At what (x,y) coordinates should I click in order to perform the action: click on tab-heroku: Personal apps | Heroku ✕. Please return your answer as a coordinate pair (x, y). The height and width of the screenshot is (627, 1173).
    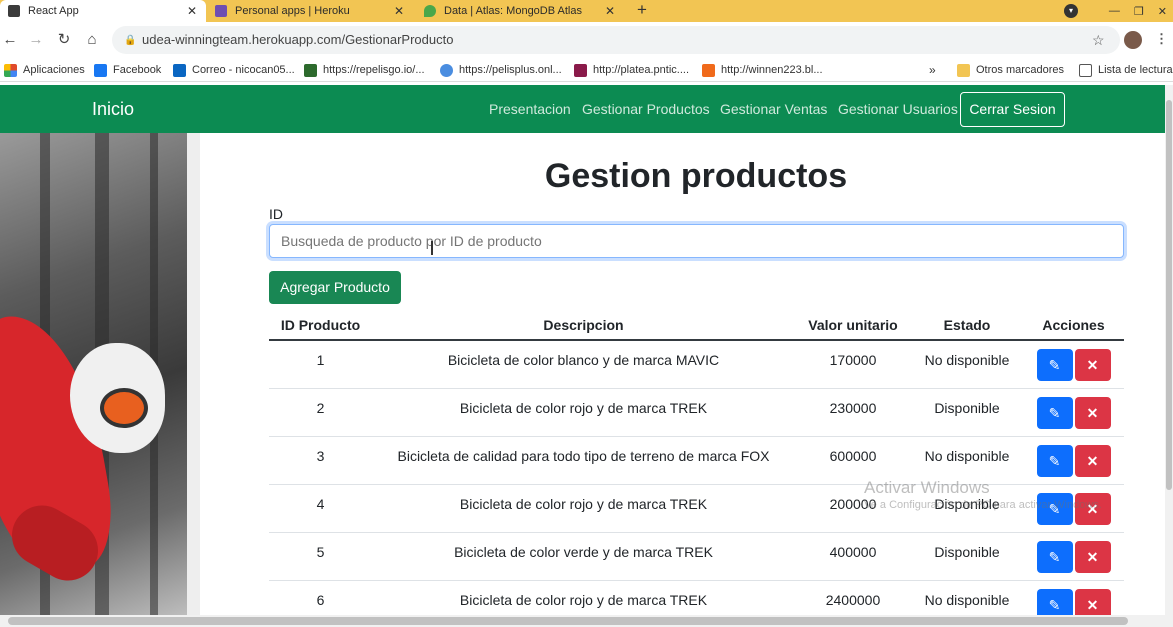
    Looking at the image, I should click on (310, 11).